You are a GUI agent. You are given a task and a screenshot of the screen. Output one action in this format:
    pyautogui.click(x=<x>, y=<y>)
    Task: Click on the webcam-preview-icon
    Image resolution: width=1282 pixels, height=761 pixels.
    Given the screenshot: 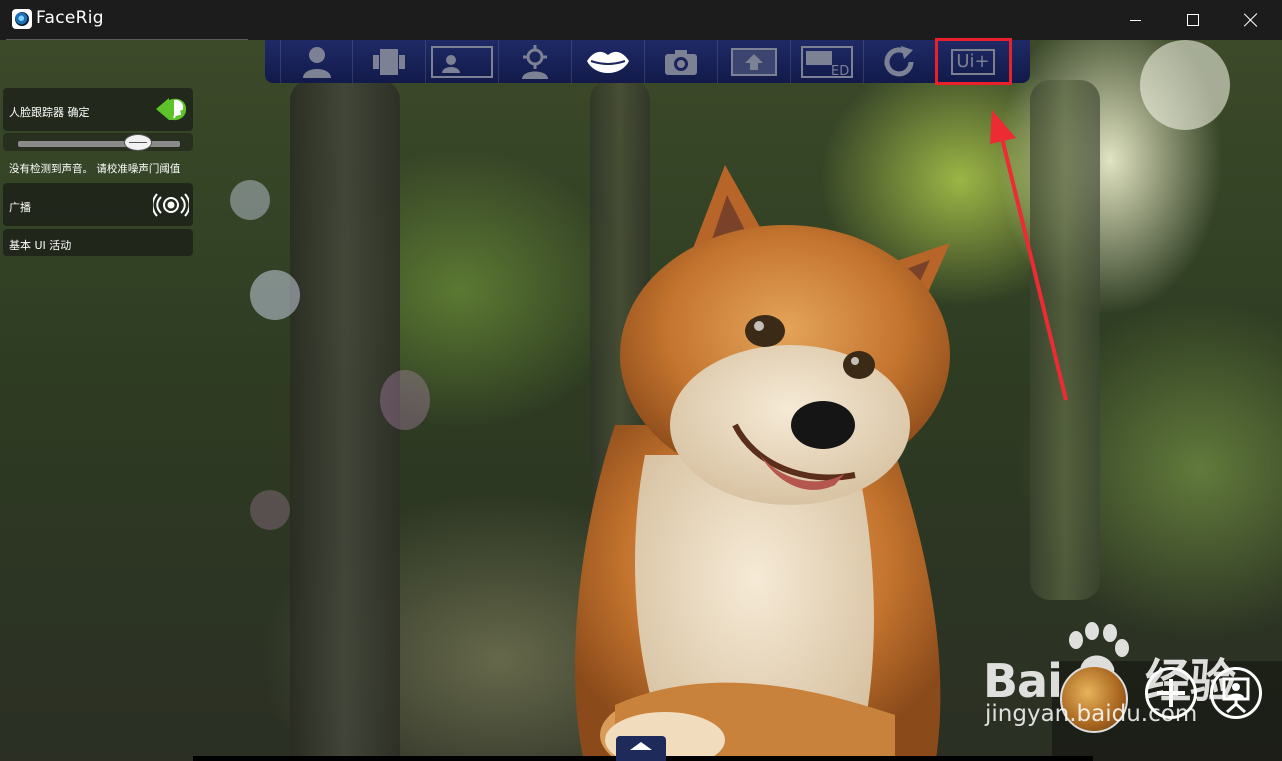 What is the action you would take?
    pyautogui.click(x=462, y=61)
    